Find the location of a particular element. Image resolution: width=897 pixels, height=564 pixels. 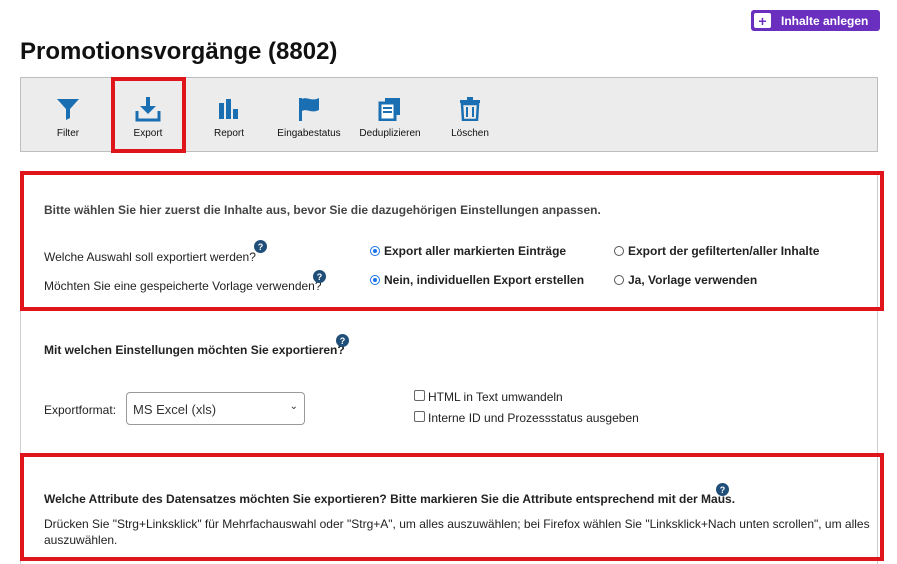

radio-export-marked is located at coordinates (375, 251).